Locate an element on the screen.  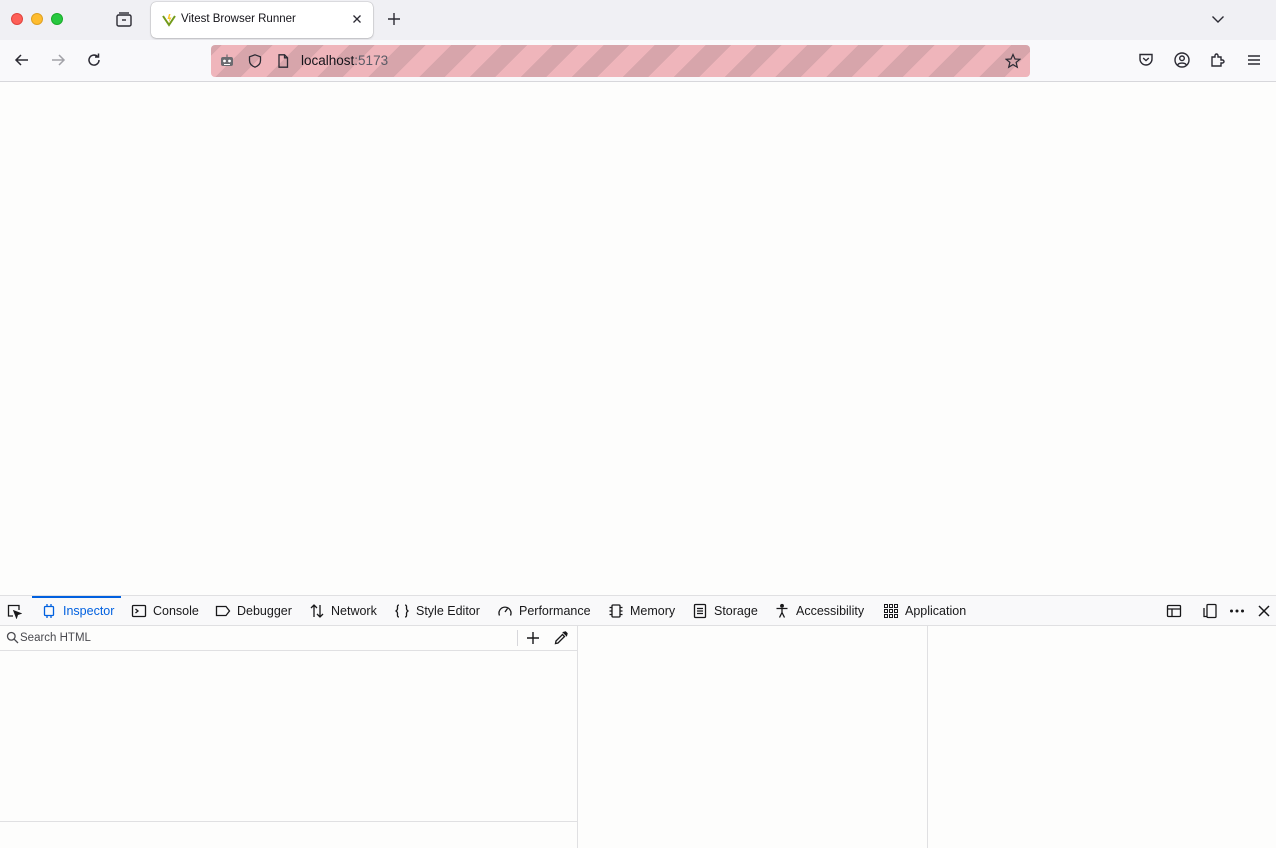
new-tab-icon is located at coordinates (394, 19).